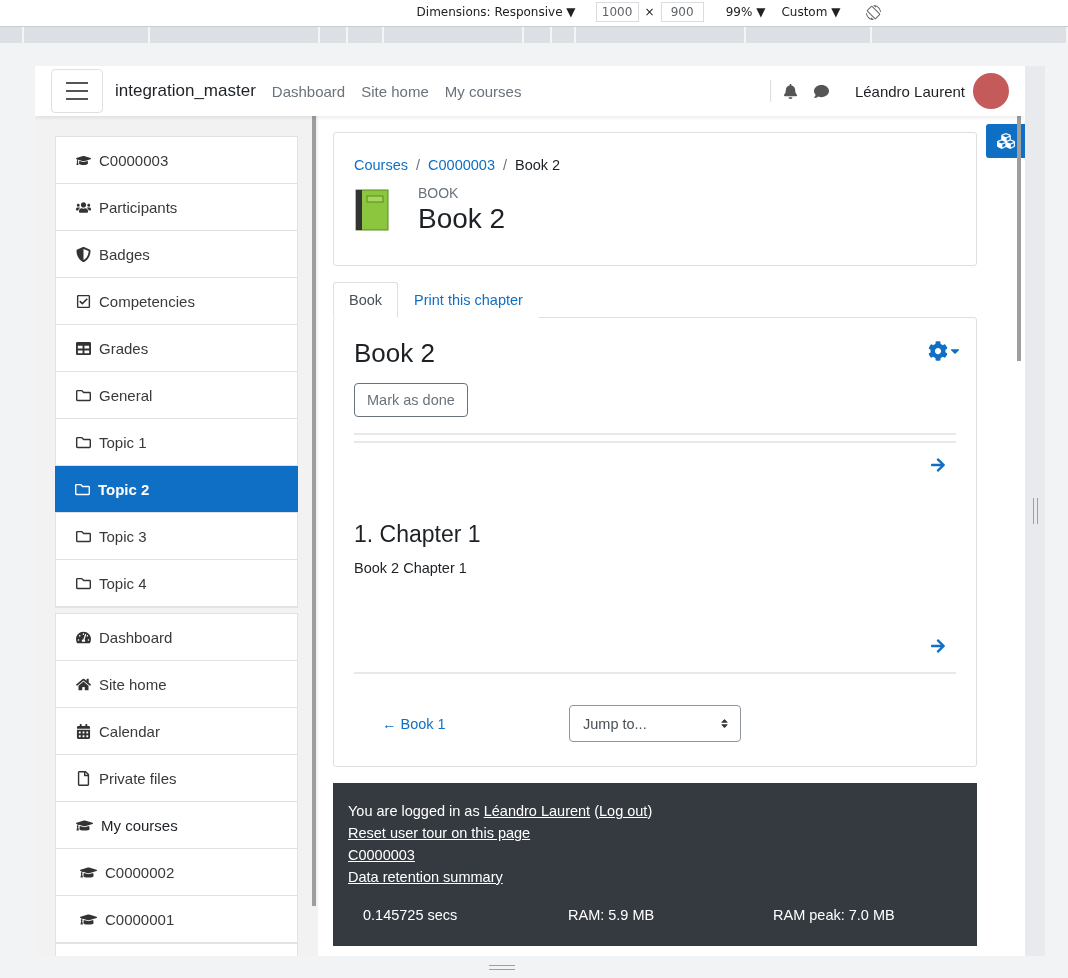 The image size is (1068, 978). What do you see at coordinates (77, 91) in the screenshot?
I see `menu-button` at bounding box center [77, 91].